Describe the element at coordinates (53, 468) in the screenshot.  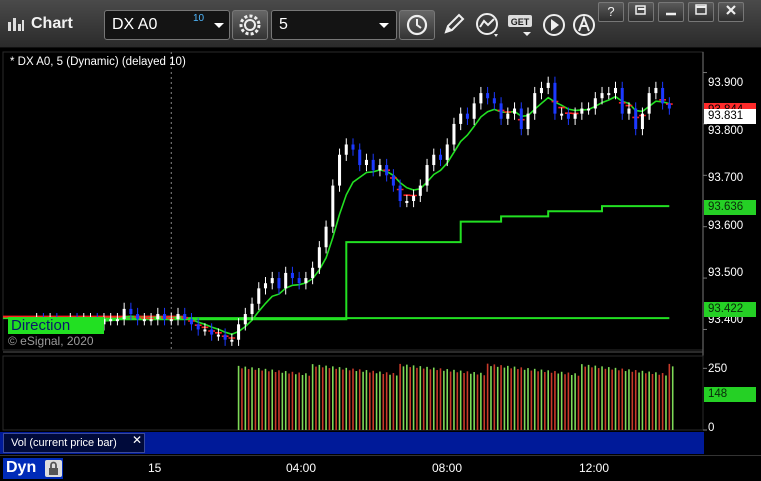
I see `lock-icon` at that location.